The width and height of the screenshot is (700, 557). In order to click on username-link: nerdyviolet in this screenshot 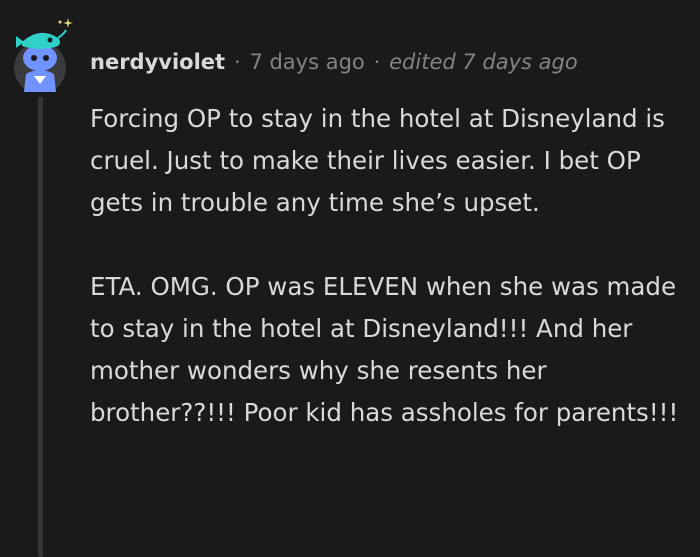, I will do `click(157, 62)`.